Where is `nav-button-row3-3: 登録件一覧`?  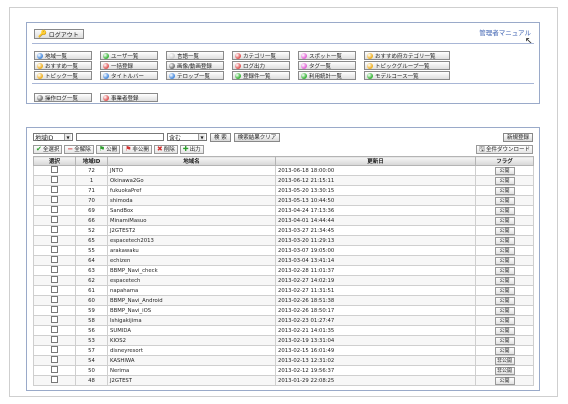
nav-button-row3-3: 登録件一覧 is located at coordinates (261, 75).